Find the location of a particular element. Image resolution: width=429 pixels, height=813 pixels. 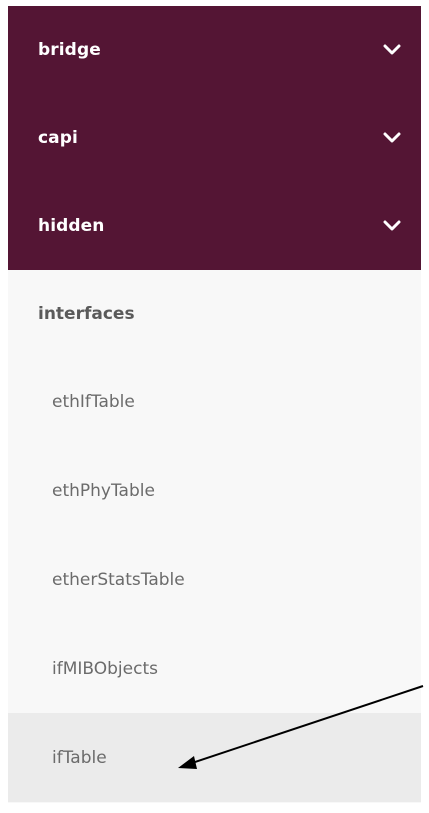

menu-group-bridge: bridge is located at coordinates (214, 50).